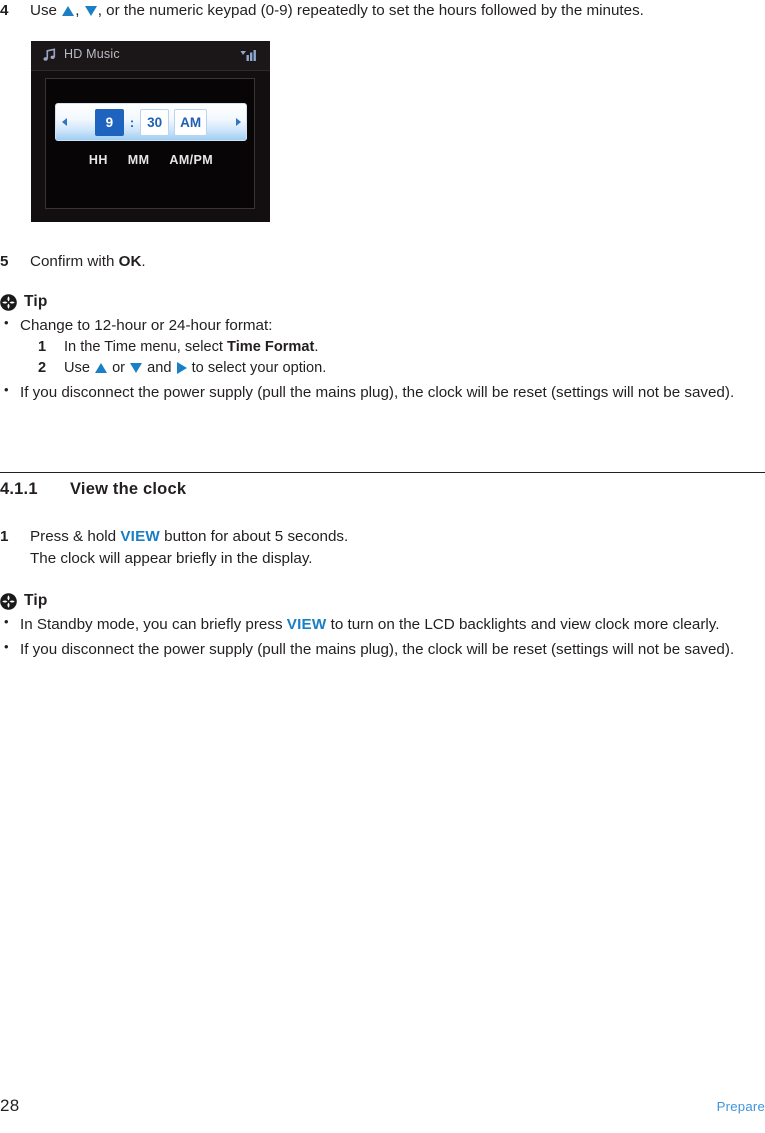 The image size is (765, 1133). What do you see at coordinates (146, 325) in the screenshot?
I see `tip-1-bullet-1-text: Change to 12-hour or 24-hour format:` at bounding box center [146, 325].